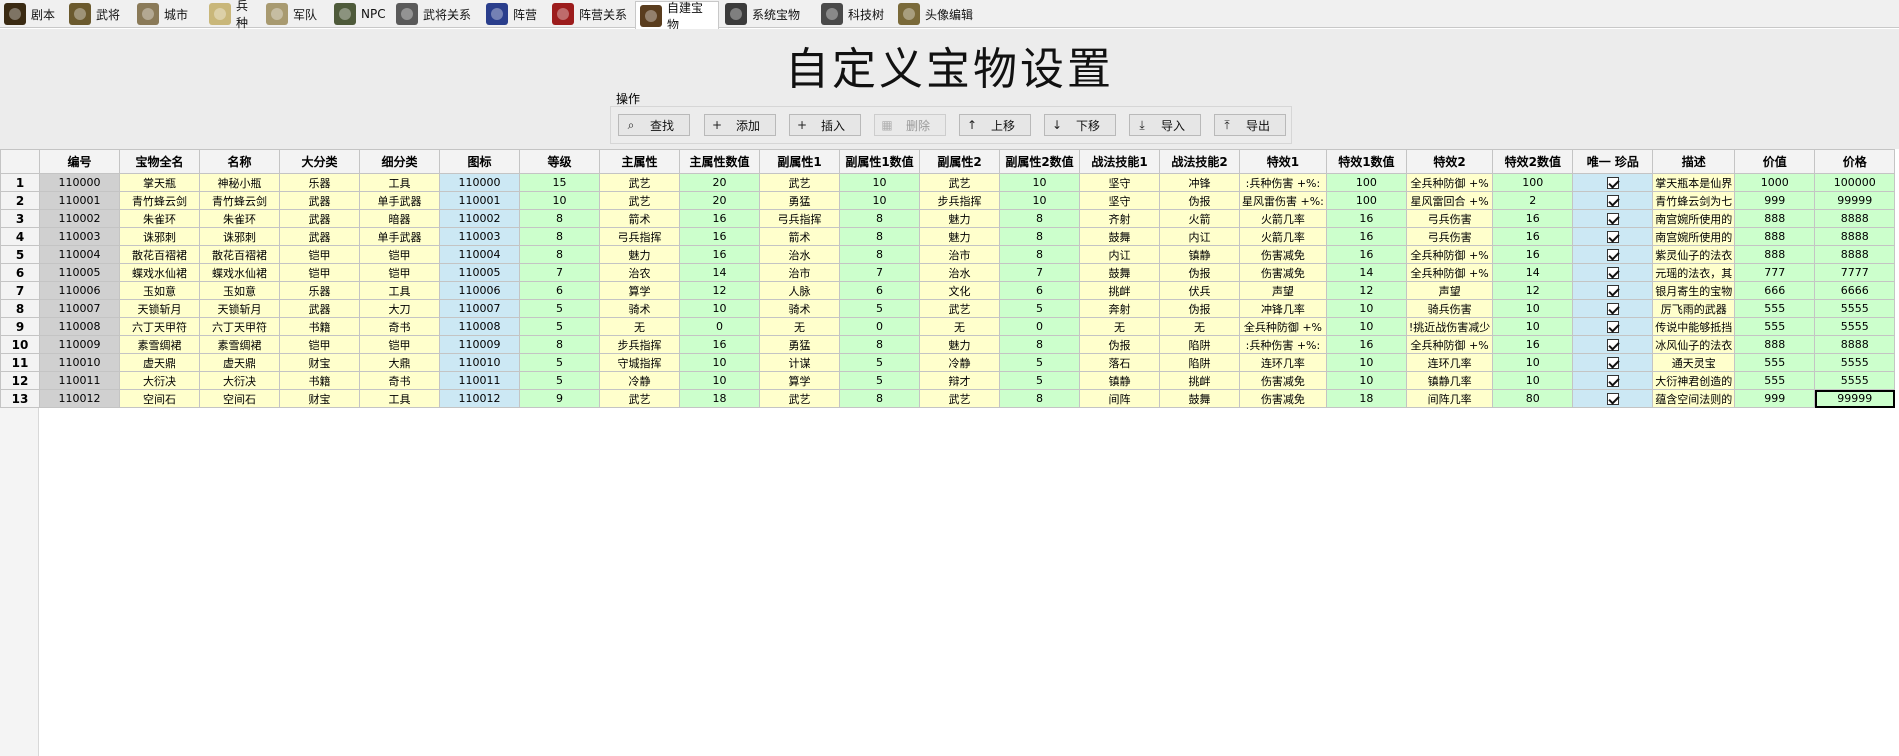 This screenshot has height=756, width=1899. Describe the element at coordinates (159, 272) in the screenshot. I see `table-cell: 蝶戏水仙裙` at that location.